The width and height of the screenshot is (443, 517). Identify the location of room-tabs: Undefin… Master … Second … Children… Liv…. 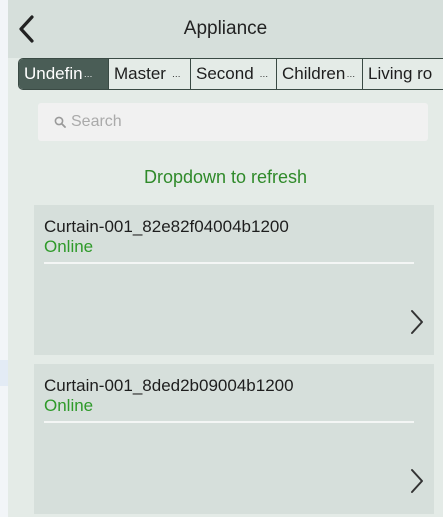
(230, 74).